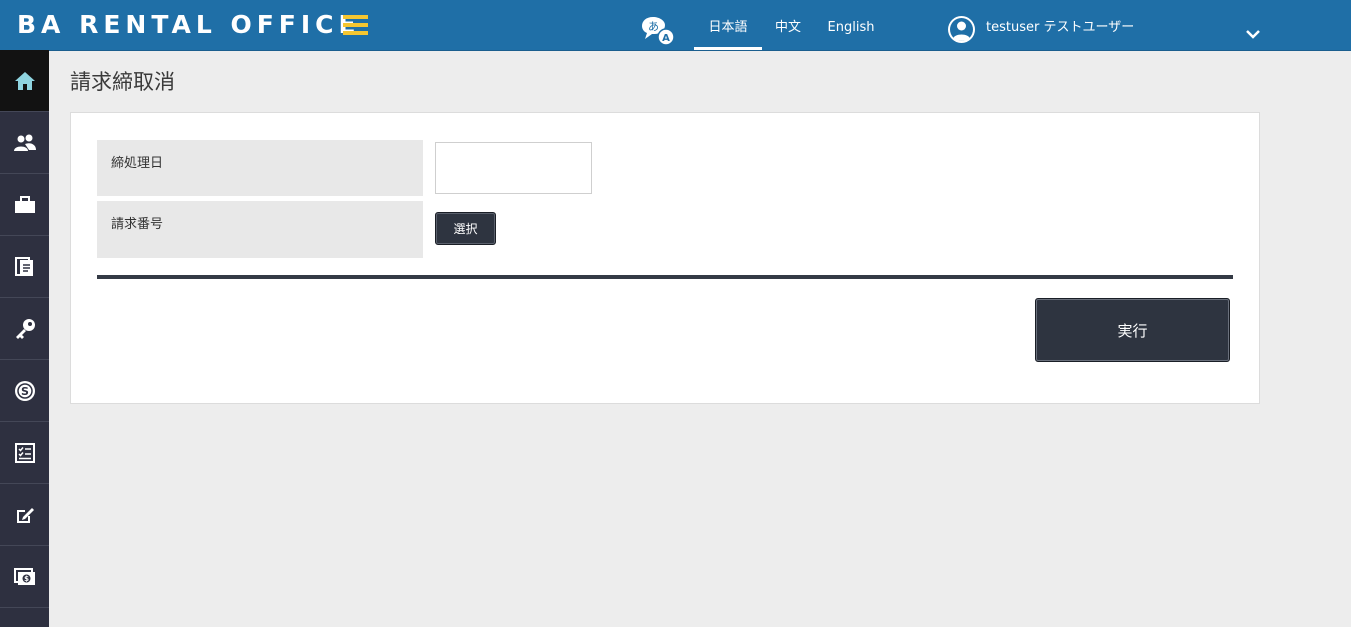  I want to click on select-button: 選択, so click(465, 228).